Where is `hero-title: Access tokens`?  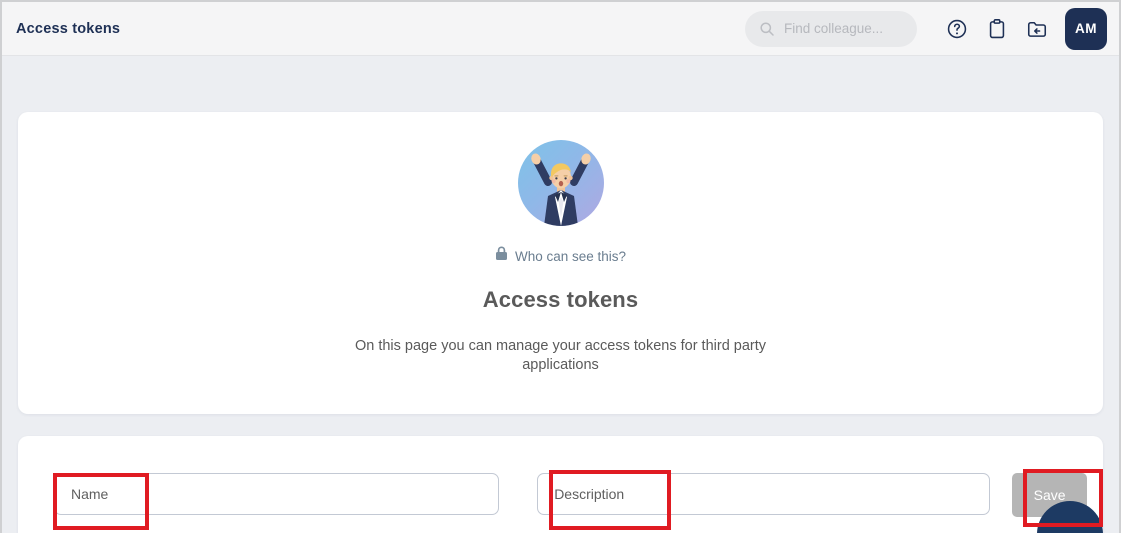
hero-title: Access tokens is located at coordinates (560, 299).